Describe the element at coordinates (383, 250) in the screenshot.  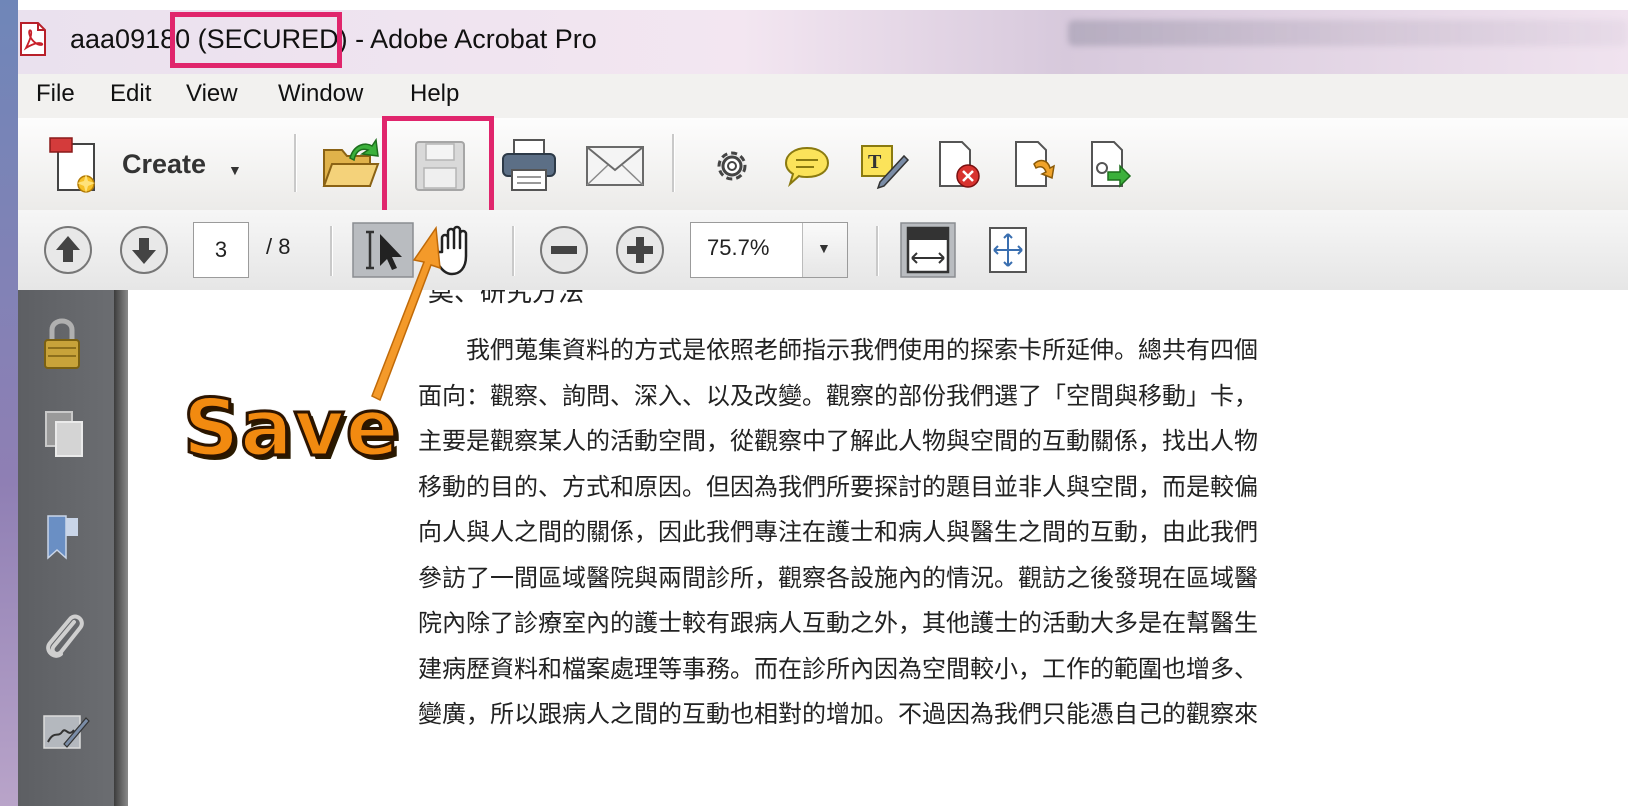
I see `select-cursor-icon` at that location.